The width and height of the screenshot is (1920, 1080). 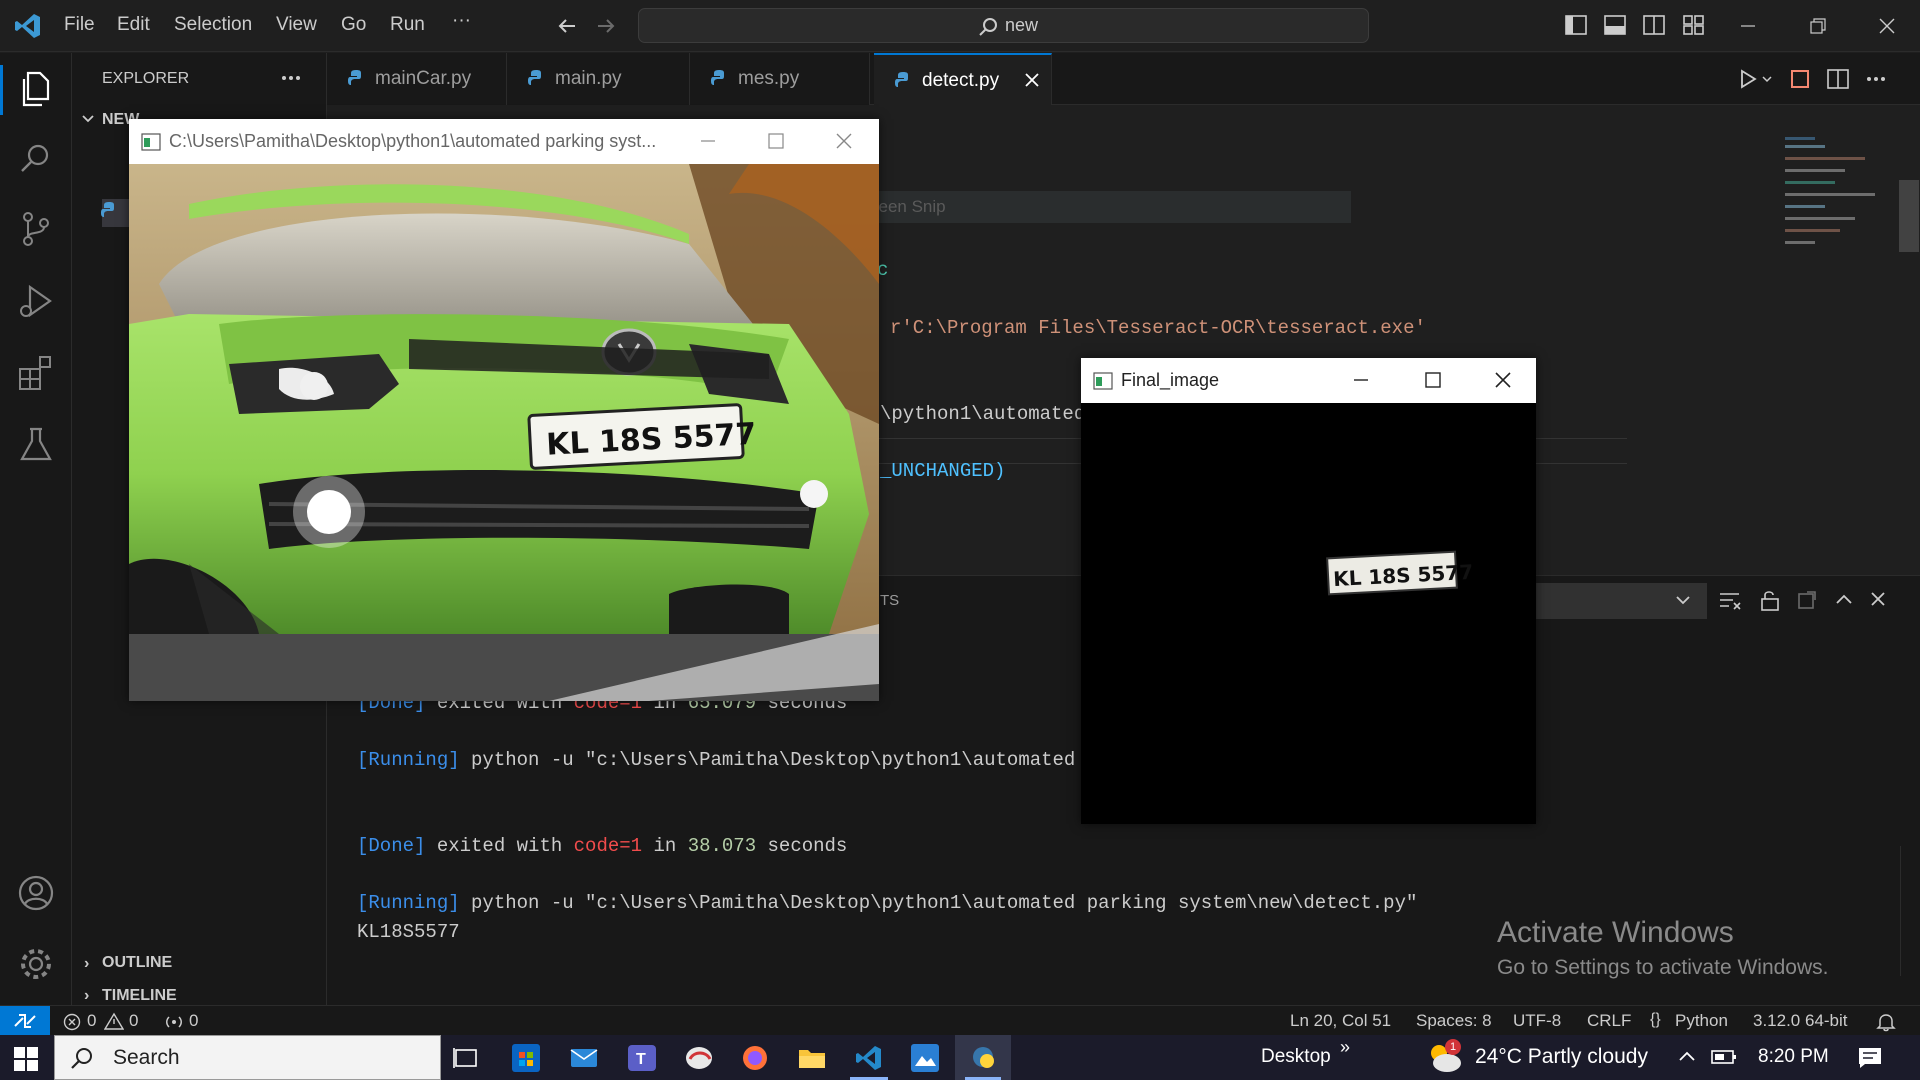 What do you see at coordinates (139, 996) in the screenshot?
I see `timeline-section: TIMELINE` at bounding box center [139, 996].